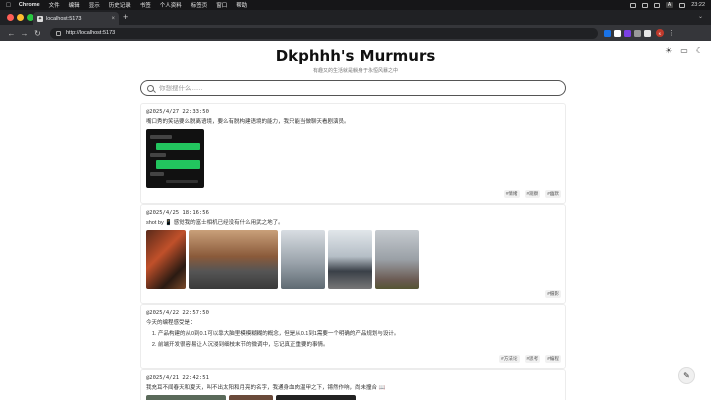 The image size is (711, 400). What do you see at coordinates (511, 194) in the screenshot?
I see `tag: #情绪` at bounding box center [511, 194].